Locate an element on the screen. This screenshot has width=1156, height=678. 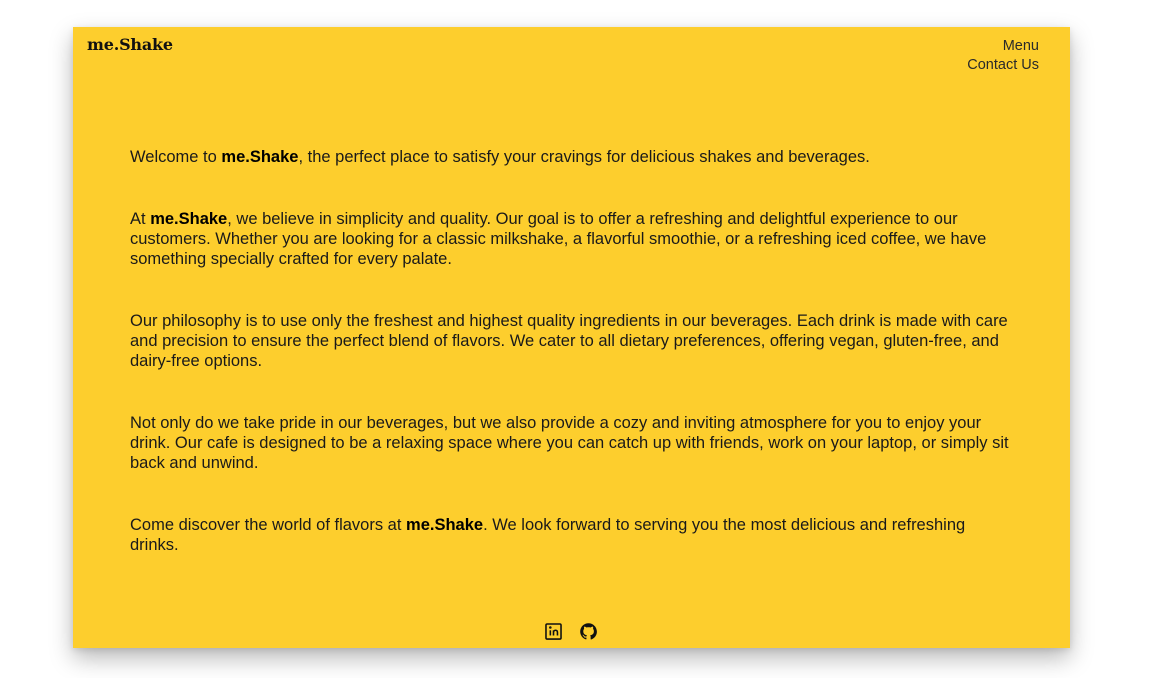
social-footer is located at coordinates (571, 631).